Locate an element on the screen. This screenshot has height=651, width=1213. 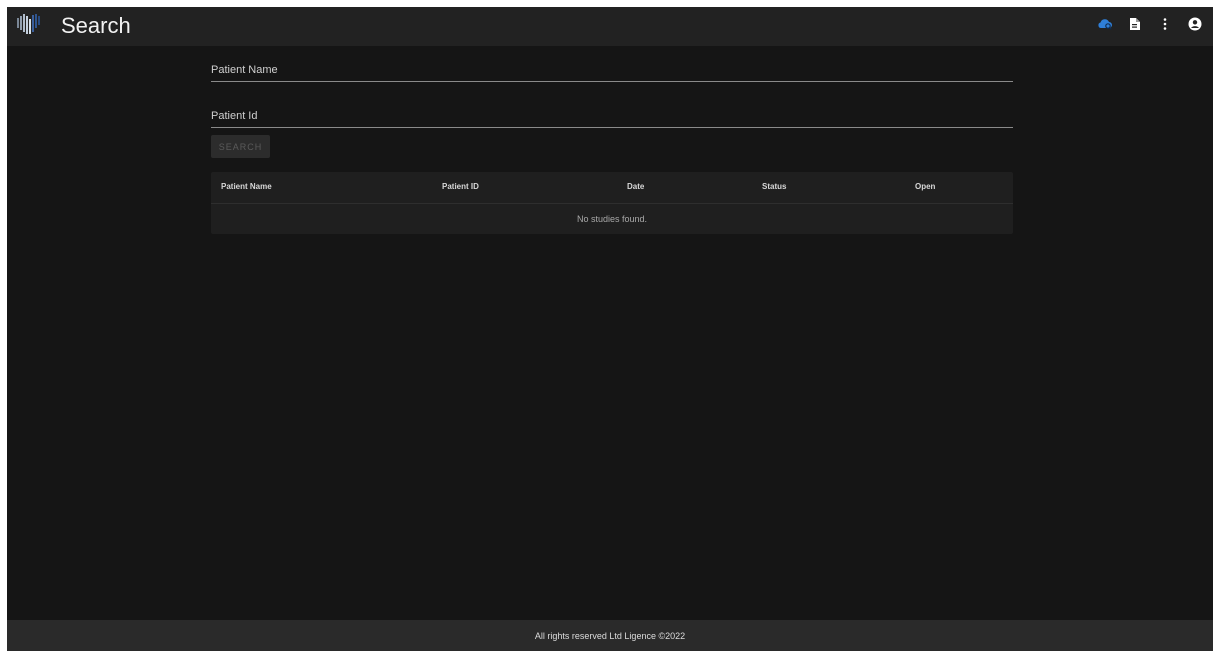
column-header-date: Date is located at coordinates (635, 186).